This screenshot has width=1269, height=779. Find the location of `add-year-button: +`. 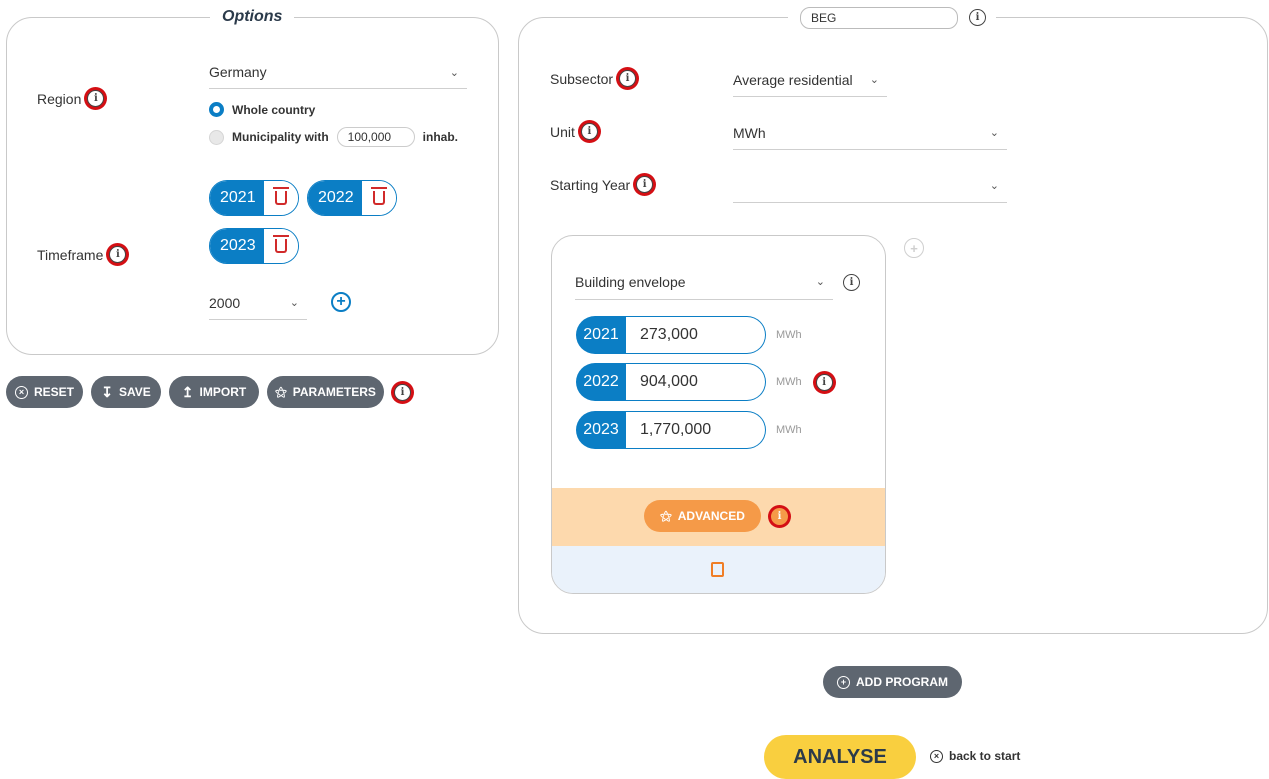

add-year-button: + is located at coordinates (341, 302).